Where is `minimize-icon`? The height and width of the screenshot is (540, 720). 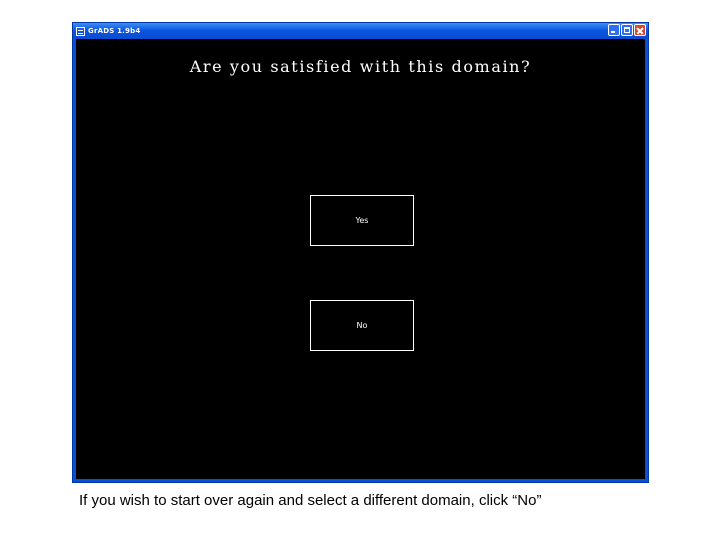
minimize-icon is located at coordinates (614, 30).